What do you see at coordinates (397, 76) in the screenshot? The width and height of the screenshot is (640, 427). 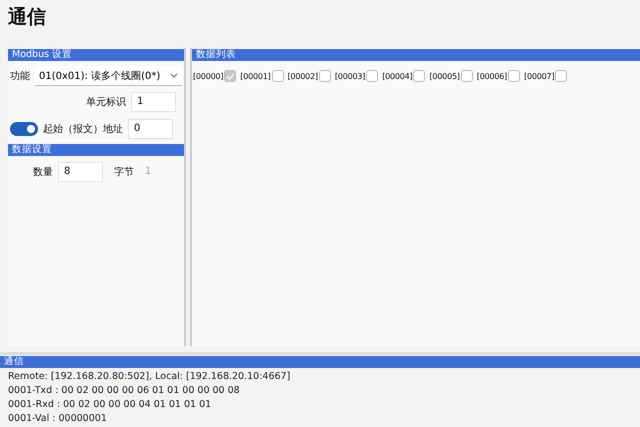 I see `coil-label: [00004]` at bounding box center [397, 76].